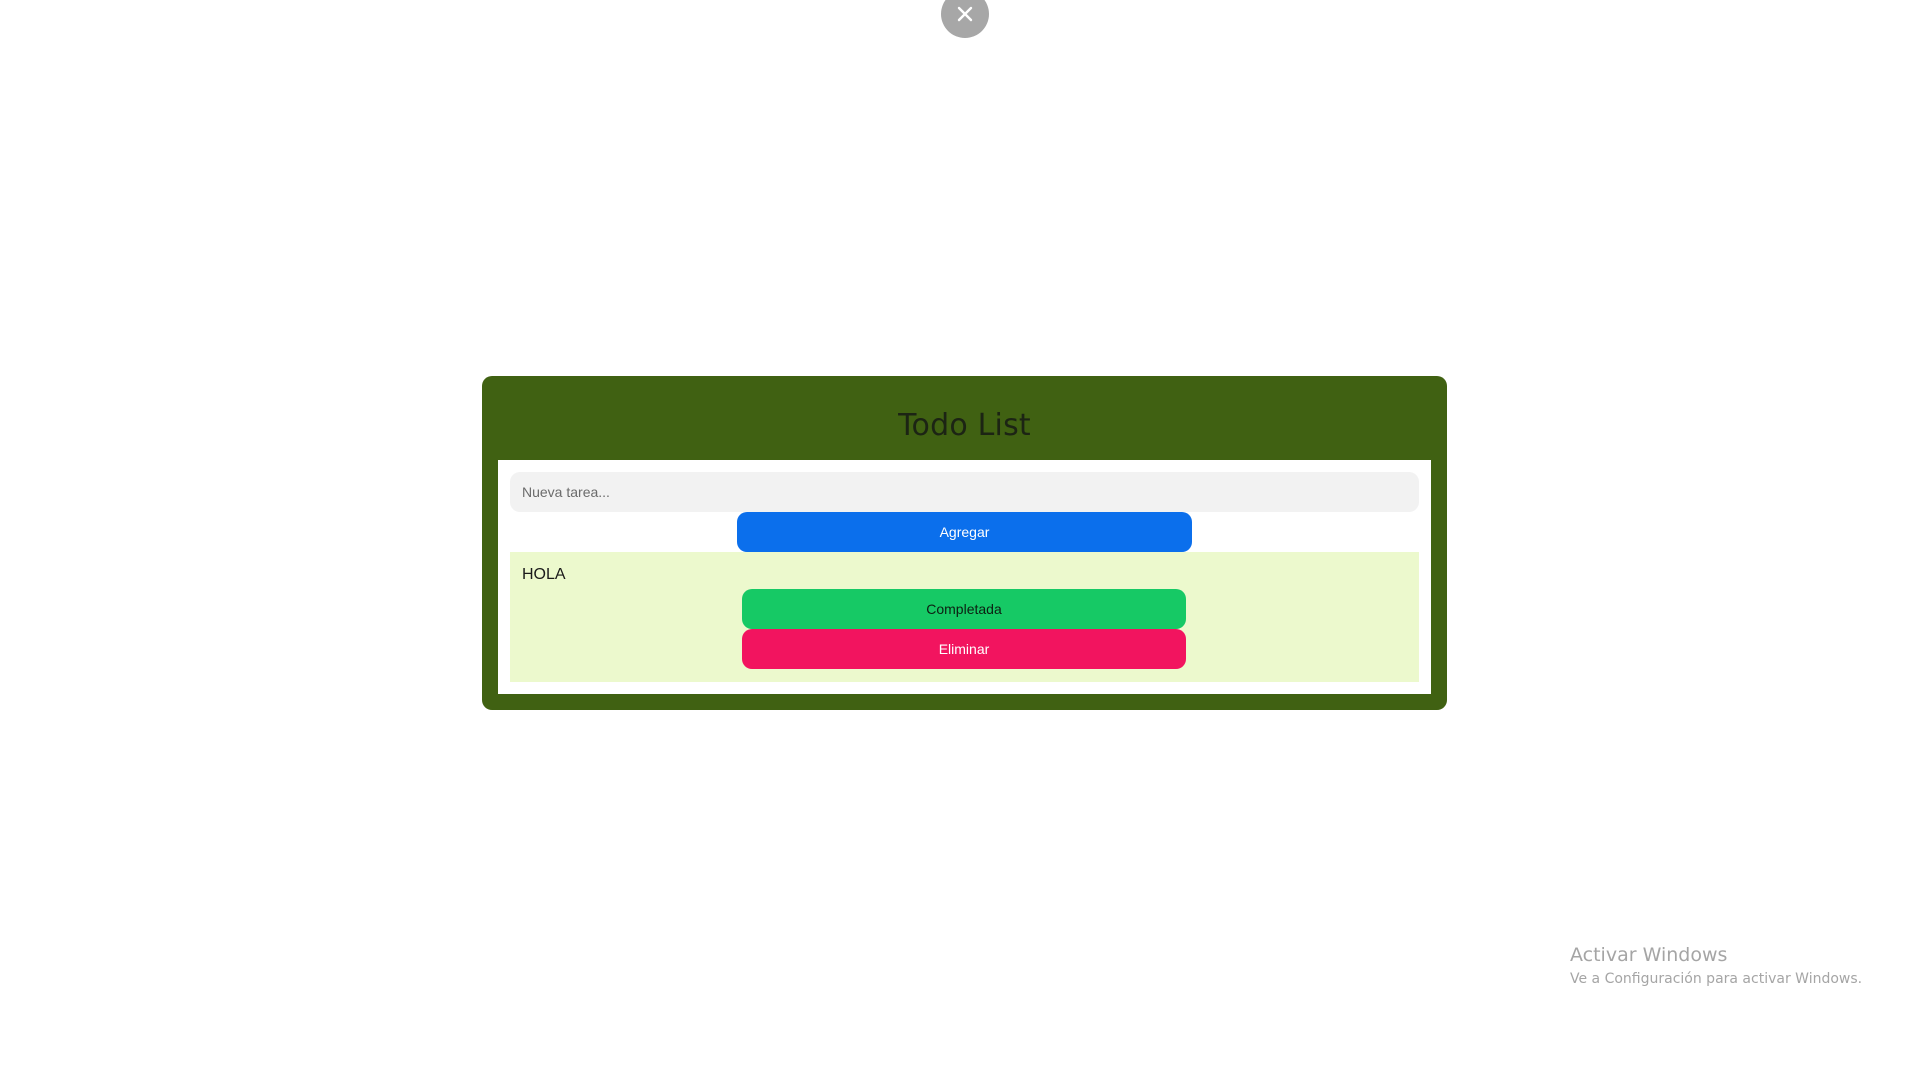 The image size is (1920, 1080). I want to click on add-task-button: Agregar, so click(964, 532).